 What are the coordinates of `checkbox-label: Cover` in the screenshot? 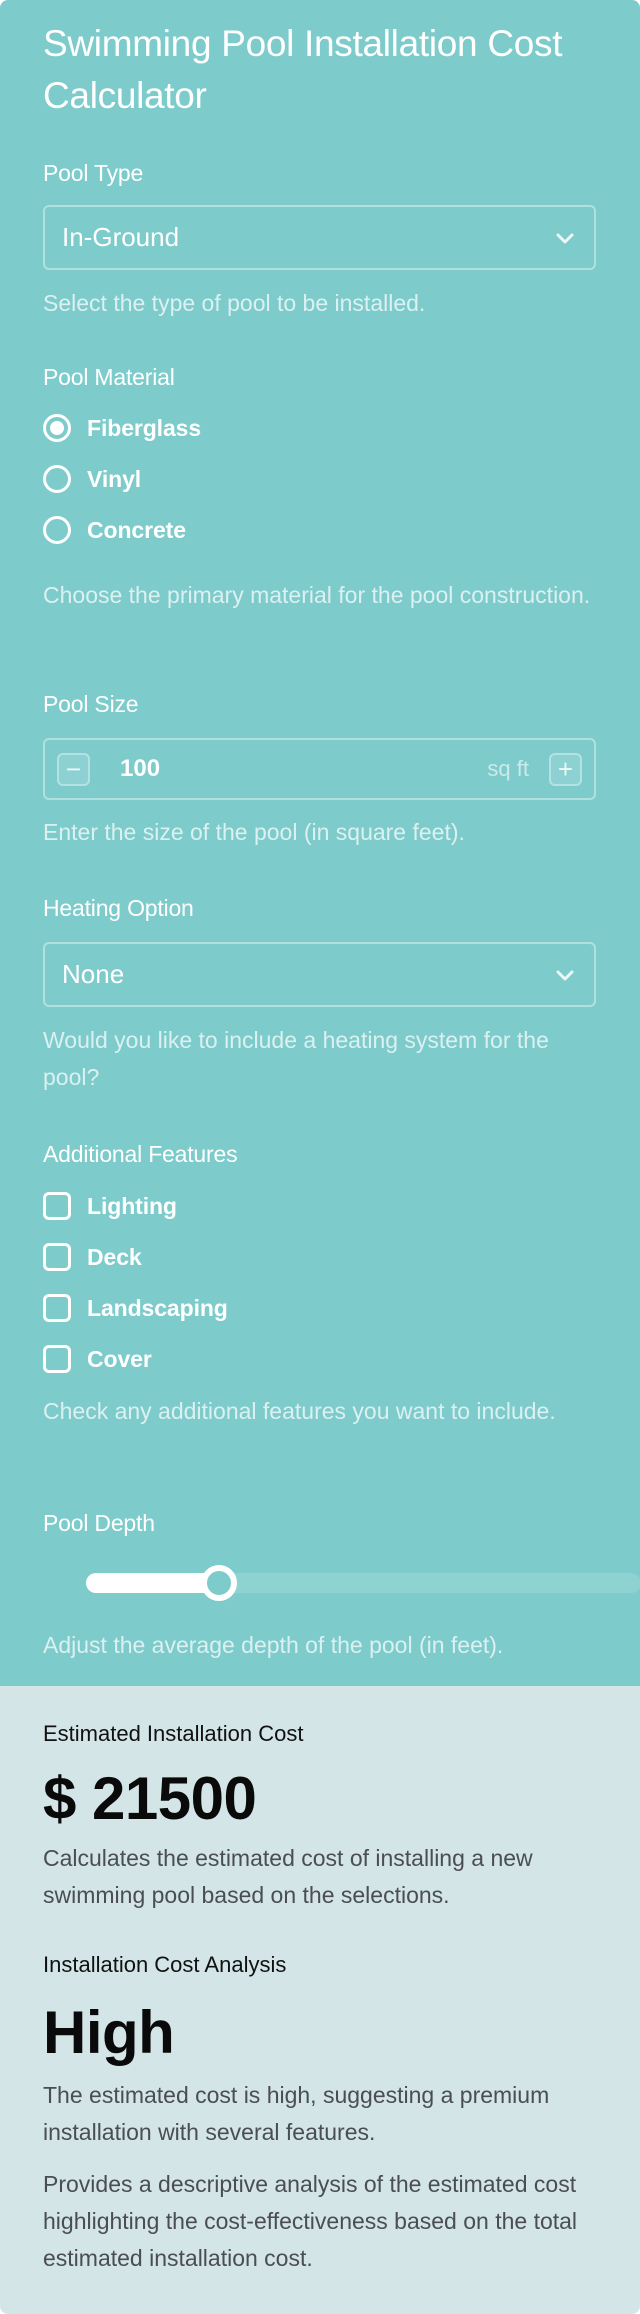 It's located at (119, 1358).